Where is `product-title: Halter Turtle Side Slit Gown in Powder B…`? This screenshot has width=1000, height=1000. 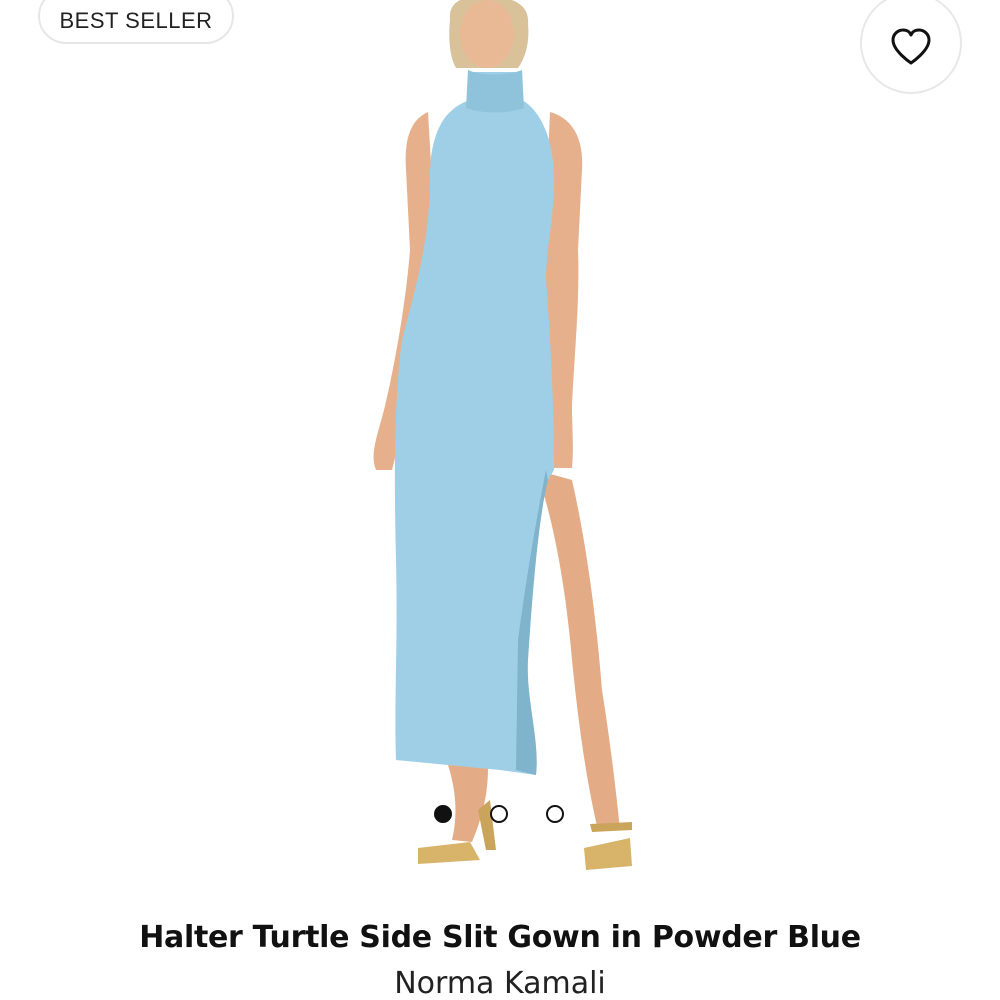 product-title: Halter Turtle Side Slit Gown in Powder B… is located at coordinates (500, 937).